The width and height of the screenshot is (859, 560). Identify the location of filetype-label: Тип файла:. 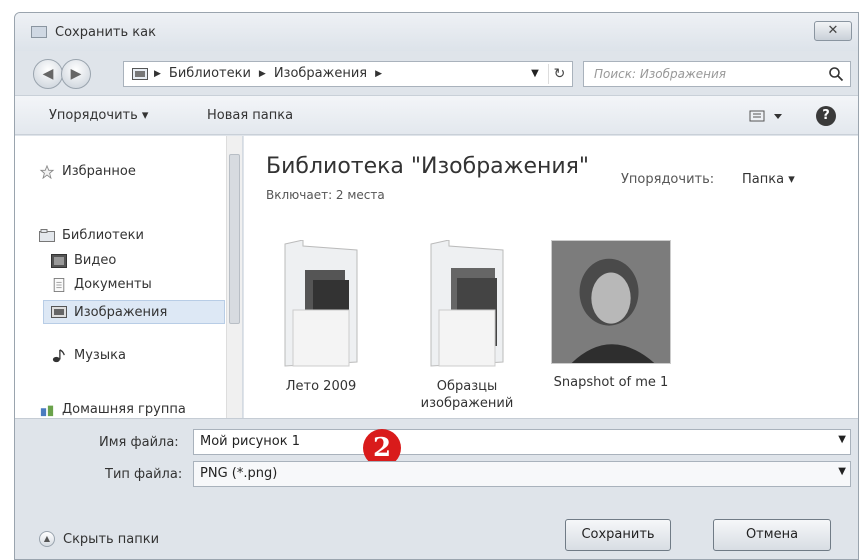
(144, 474).